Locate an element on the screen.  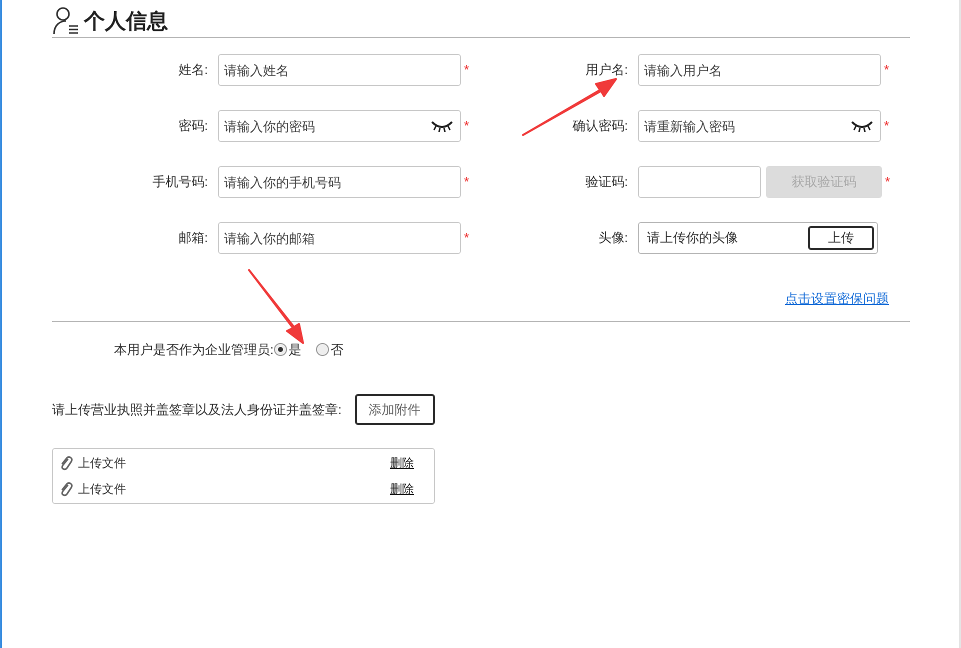
upload-button: 上传 is located at coordinates (841, 238).